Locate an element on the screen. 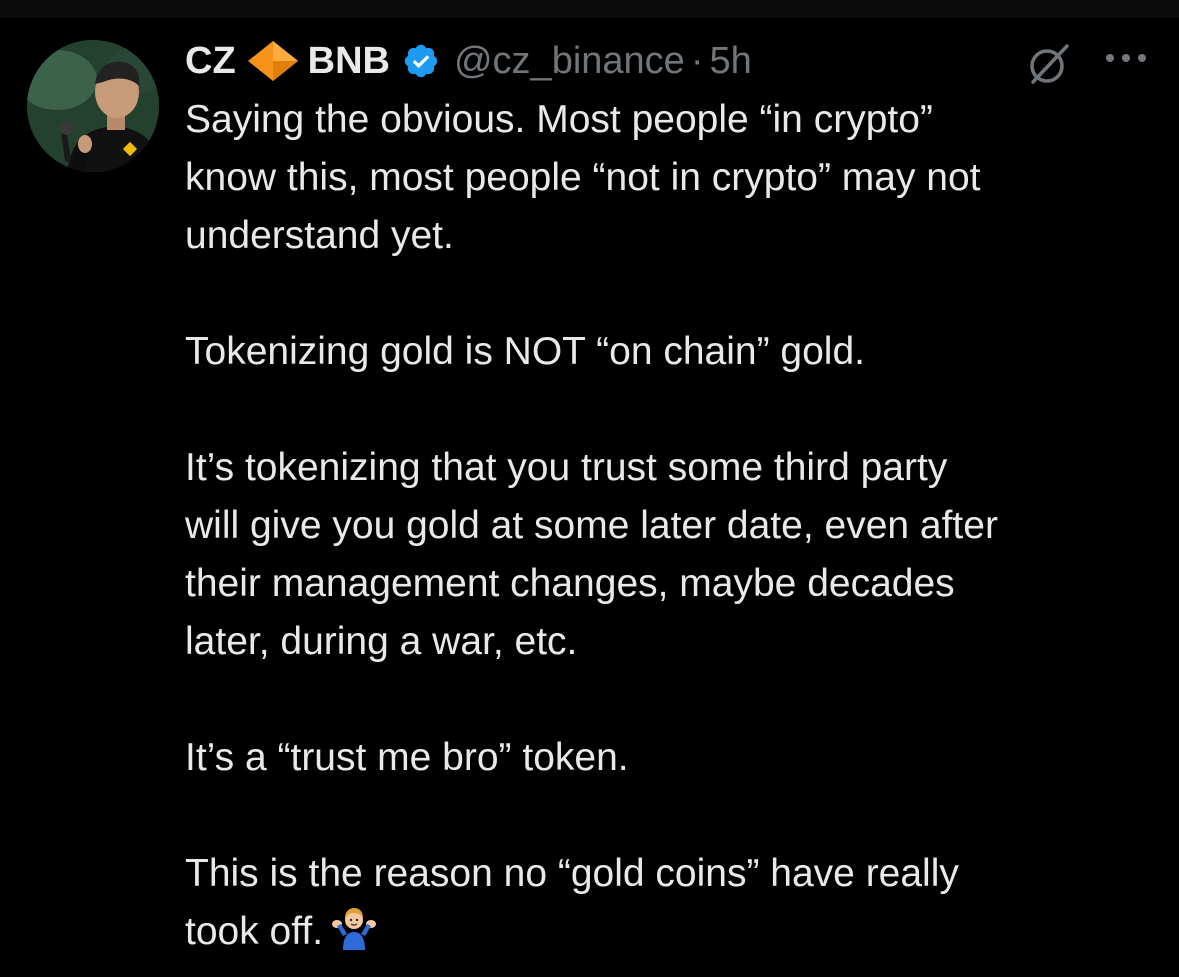 The image size is (1179, 977). text-line: It’s a “trust me bro” token. is located at coordinates (407, 757).